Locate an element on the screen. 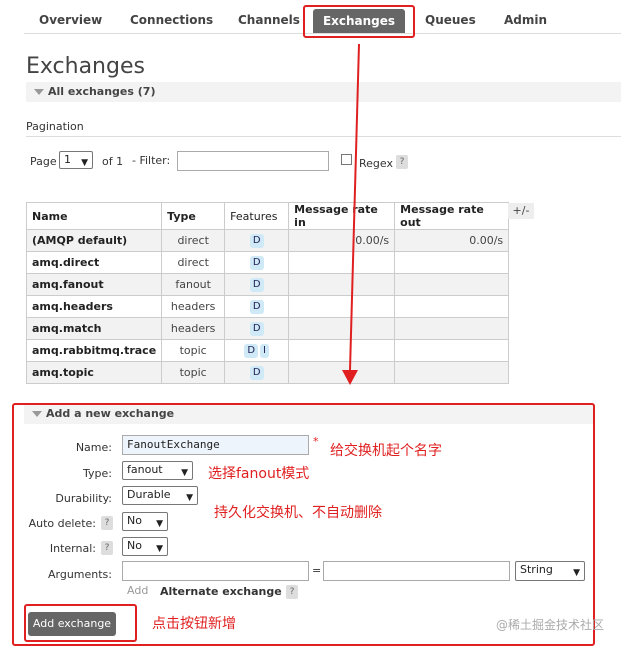  nav-tab-admin: Admin is located at coordinates (525, 20).